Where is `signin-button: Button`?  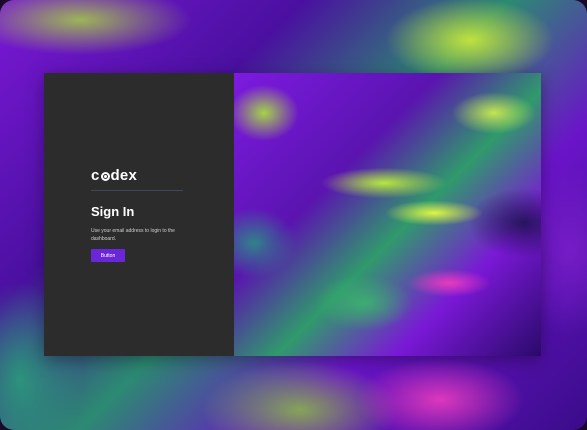
signin-button: Button is located at coordinates (108, 255).